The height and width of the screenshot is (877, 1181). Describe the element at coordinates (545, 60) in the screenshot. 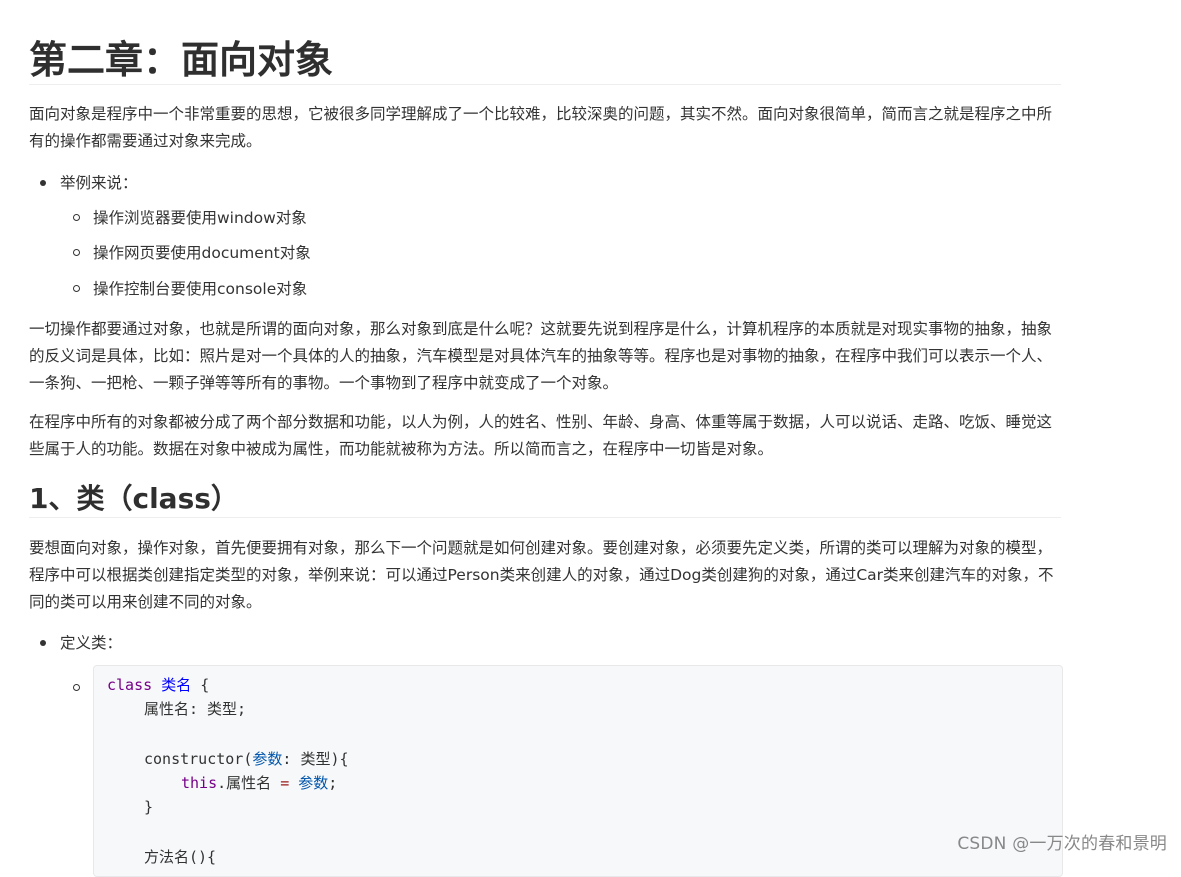

I see `page-title: 第二章：面向对象` at that location.